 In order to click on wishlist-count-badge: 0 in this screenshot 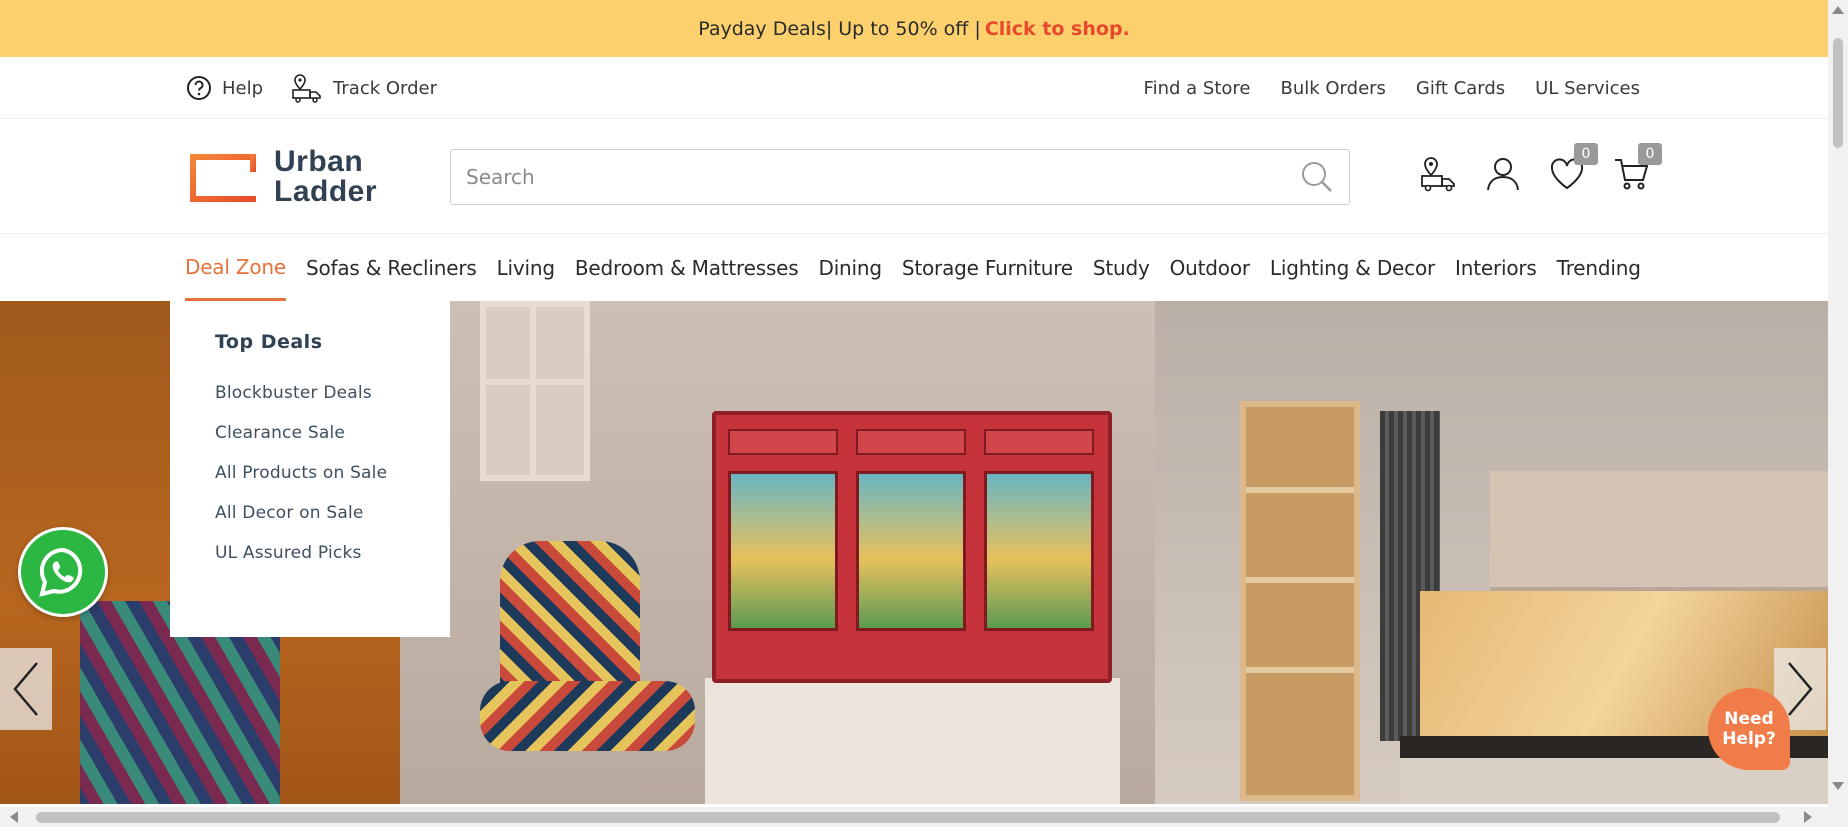, I will do `click(1586, 154)`.